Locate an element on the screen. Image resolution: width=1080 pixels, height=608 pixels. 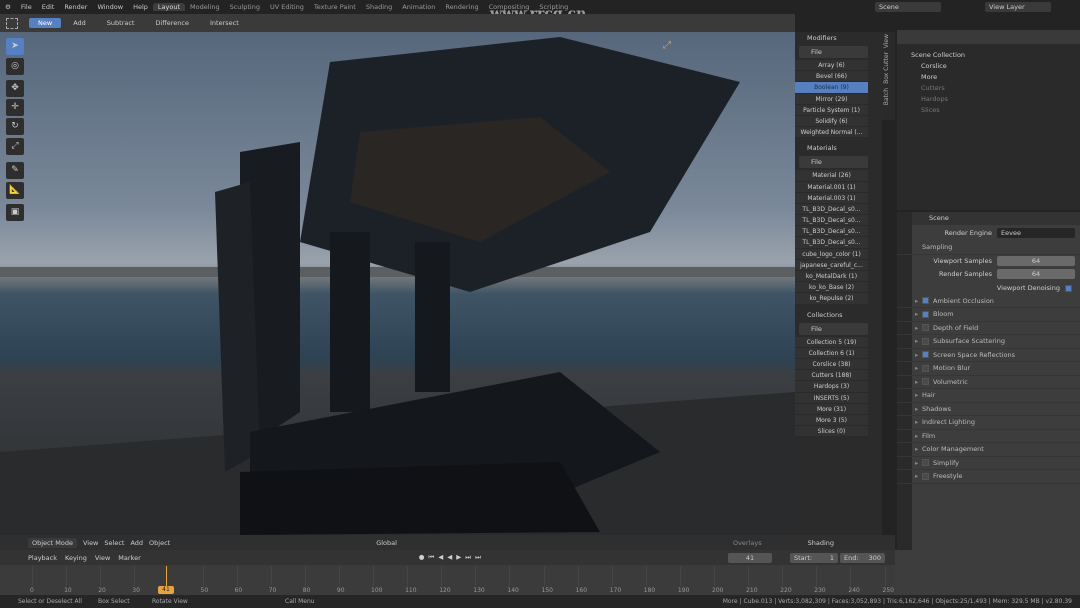
properties-panel: ▸ Subsurface Scattering is located at coordinates (988, 342).